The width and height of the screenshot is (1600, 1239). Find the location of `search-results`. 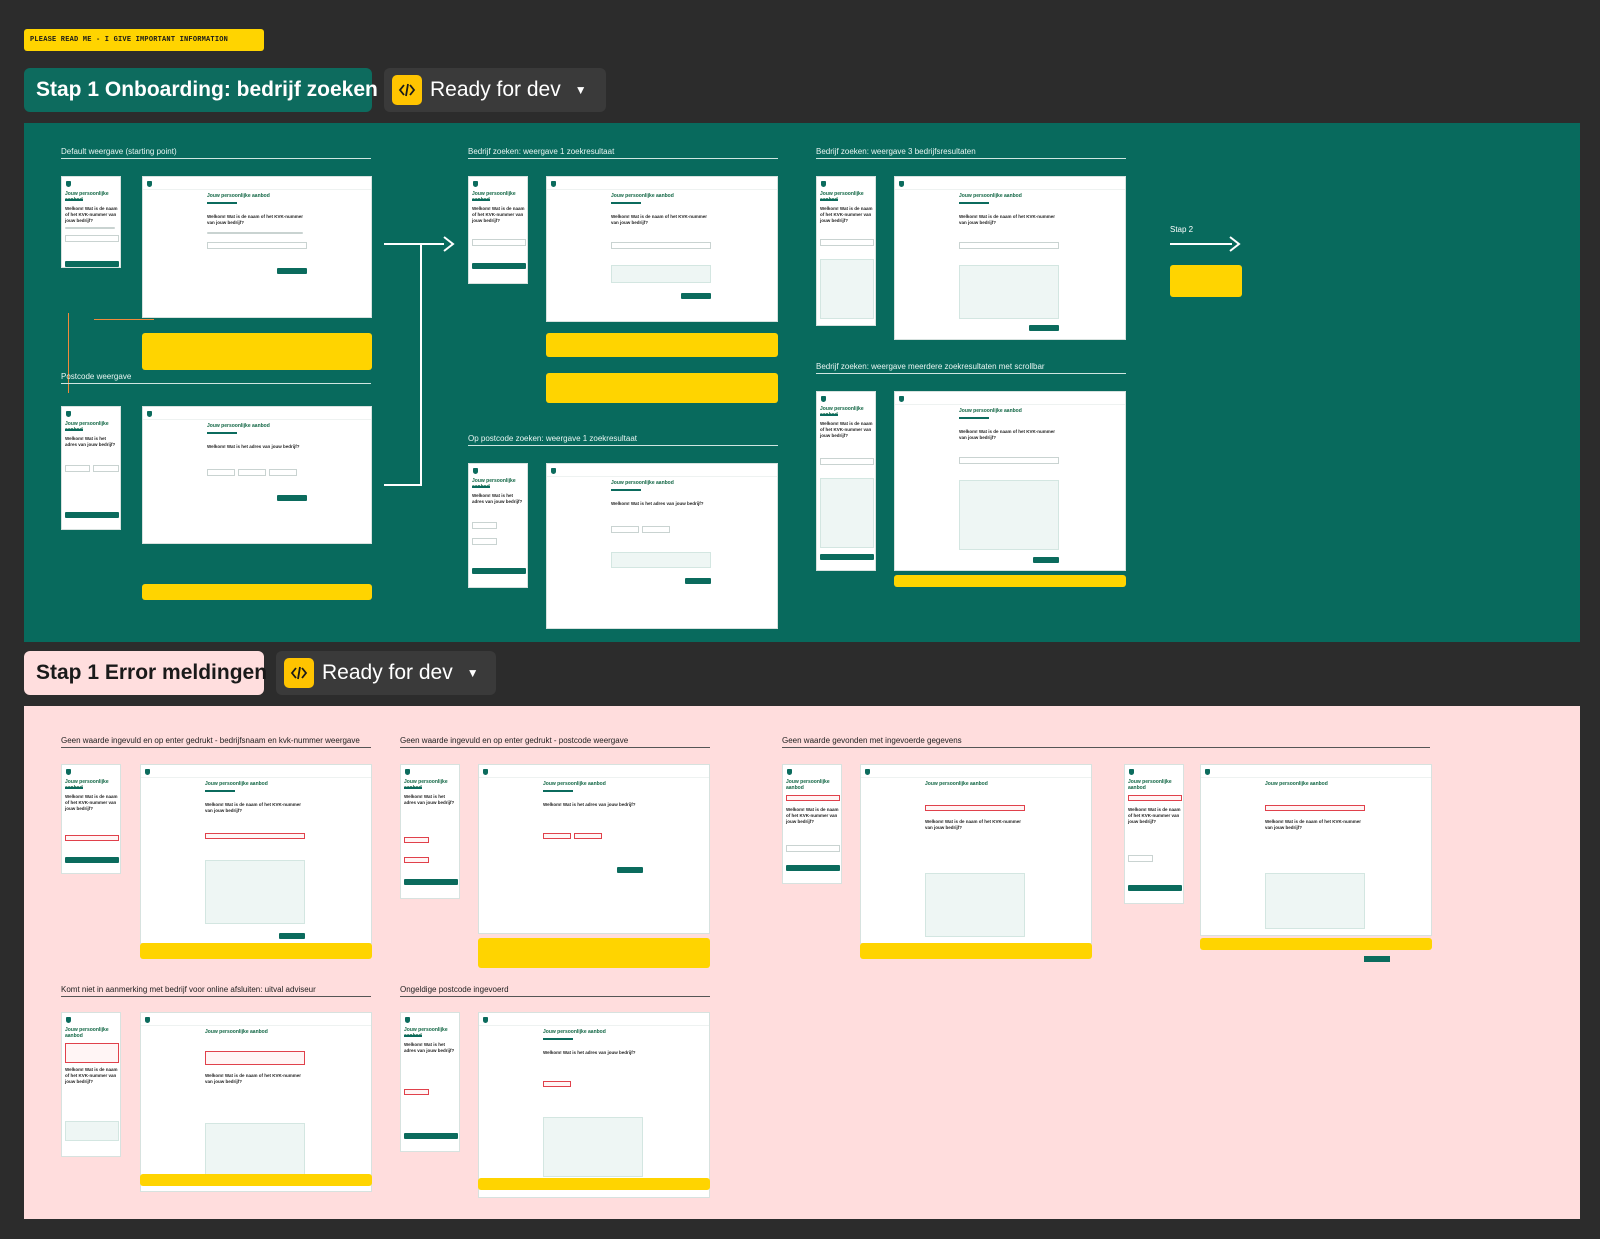

search-results is located at coordinates (1009, 292).